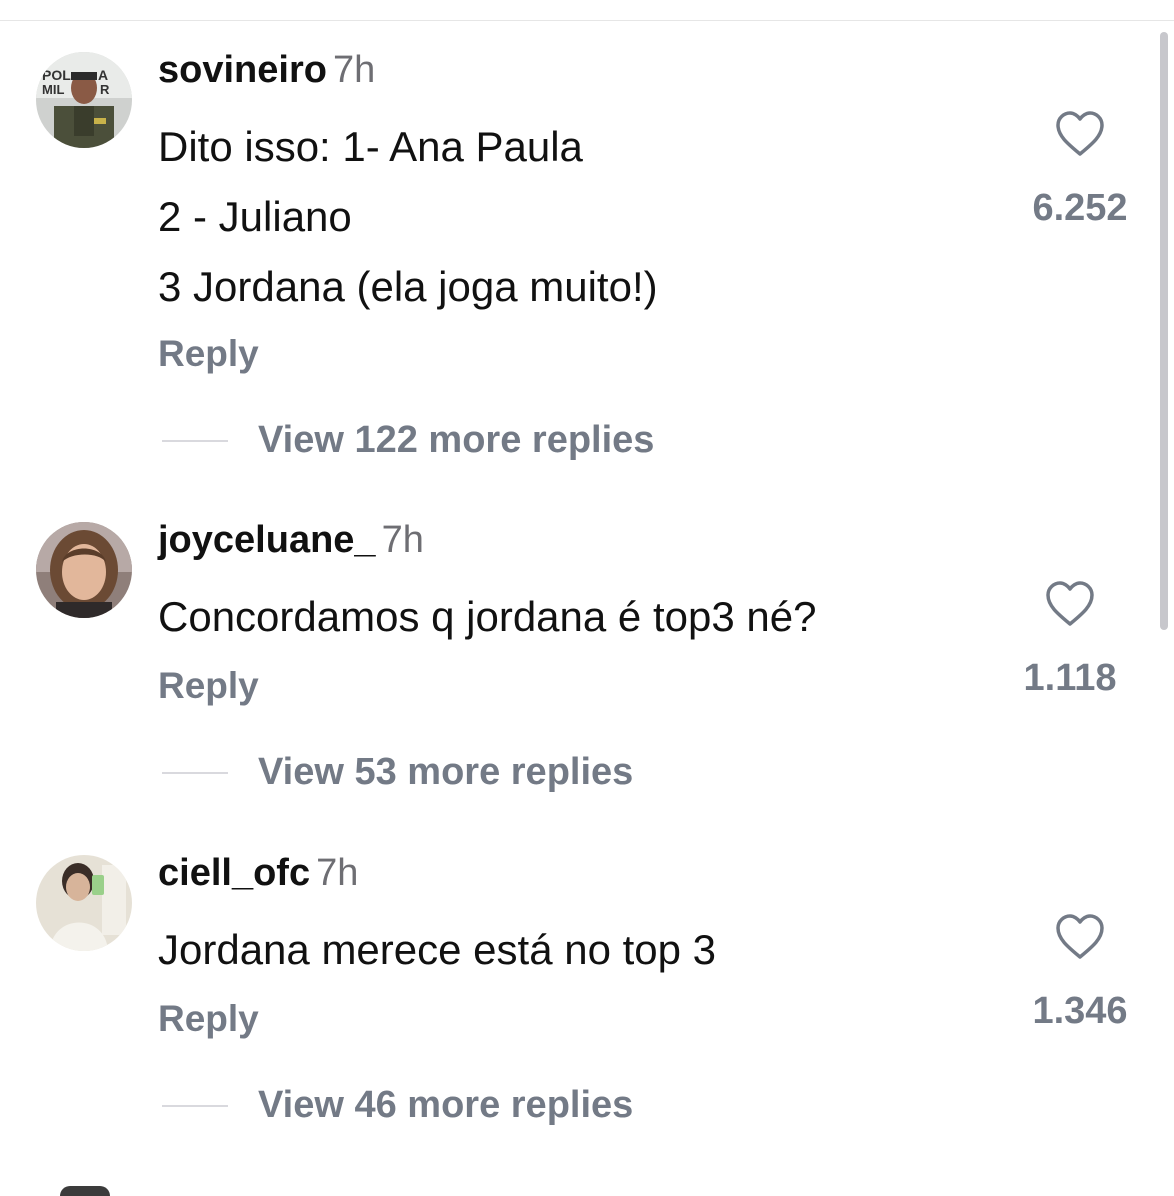  What do you see at coordinates (1070, 641) in the screenshot?
I see `like-group: 1.118` at bounding box center [1070, 641].